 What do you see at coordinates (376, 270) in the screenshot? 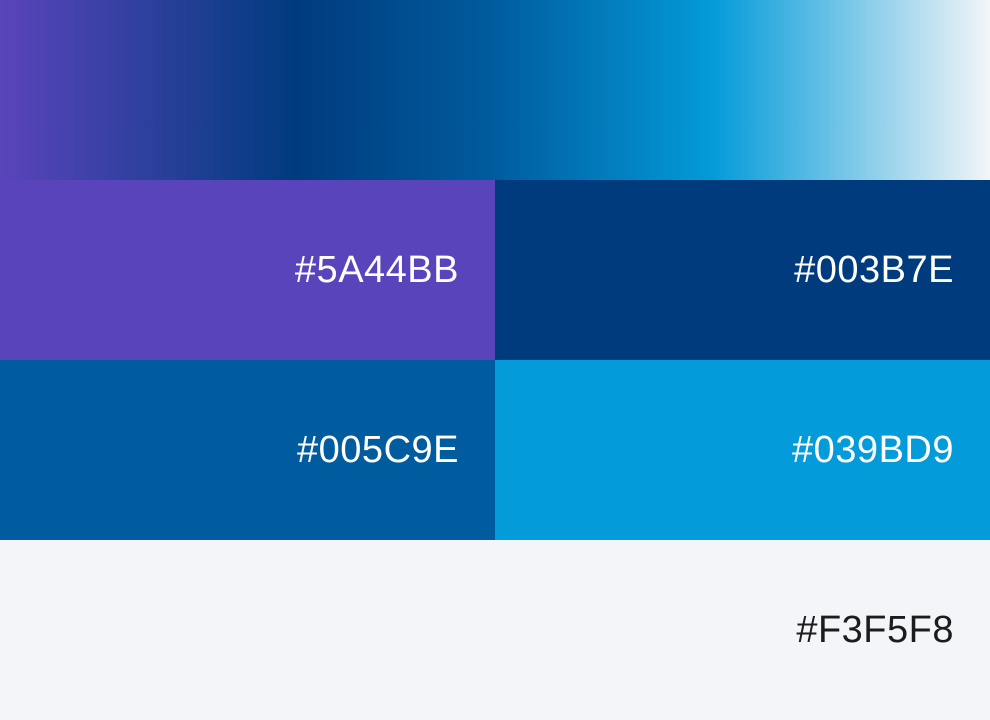
I see `color-hex-label: #5A44BB` at bounding box center [376, 270].